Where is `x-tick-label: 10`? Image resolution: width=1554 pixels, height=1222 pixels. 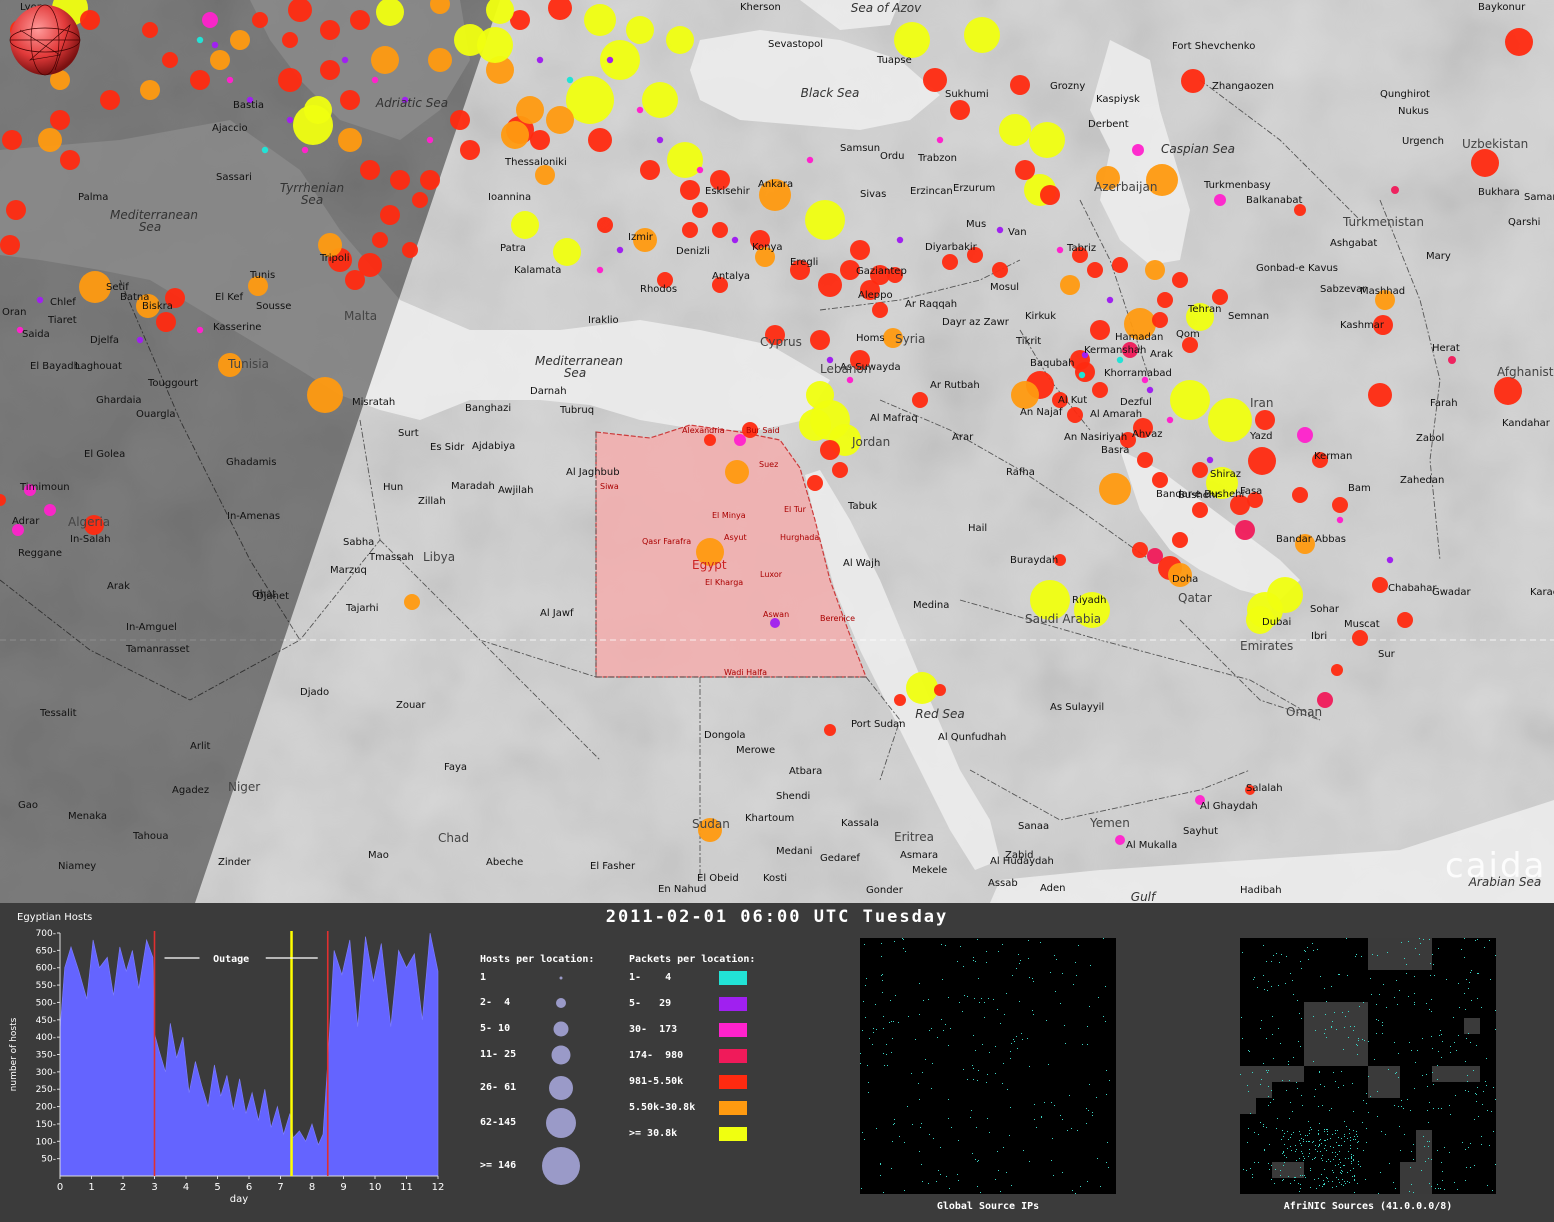
x-tick-label: 10 is located at coordinates (375, 1187).